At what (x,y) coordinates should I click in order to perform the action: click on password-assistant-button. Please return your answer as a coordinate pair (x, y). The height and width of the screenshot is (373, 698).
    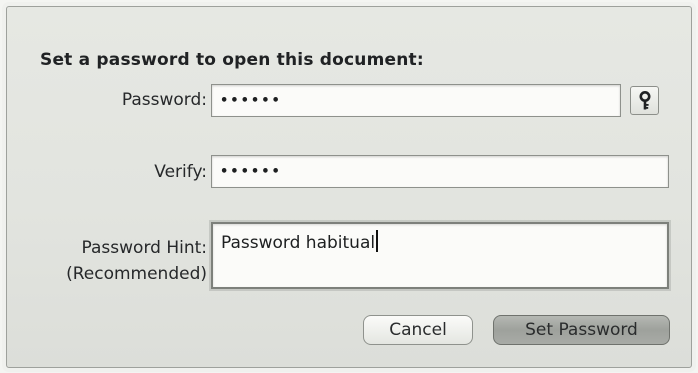
    Looking at the image, I should click on (644, 100).